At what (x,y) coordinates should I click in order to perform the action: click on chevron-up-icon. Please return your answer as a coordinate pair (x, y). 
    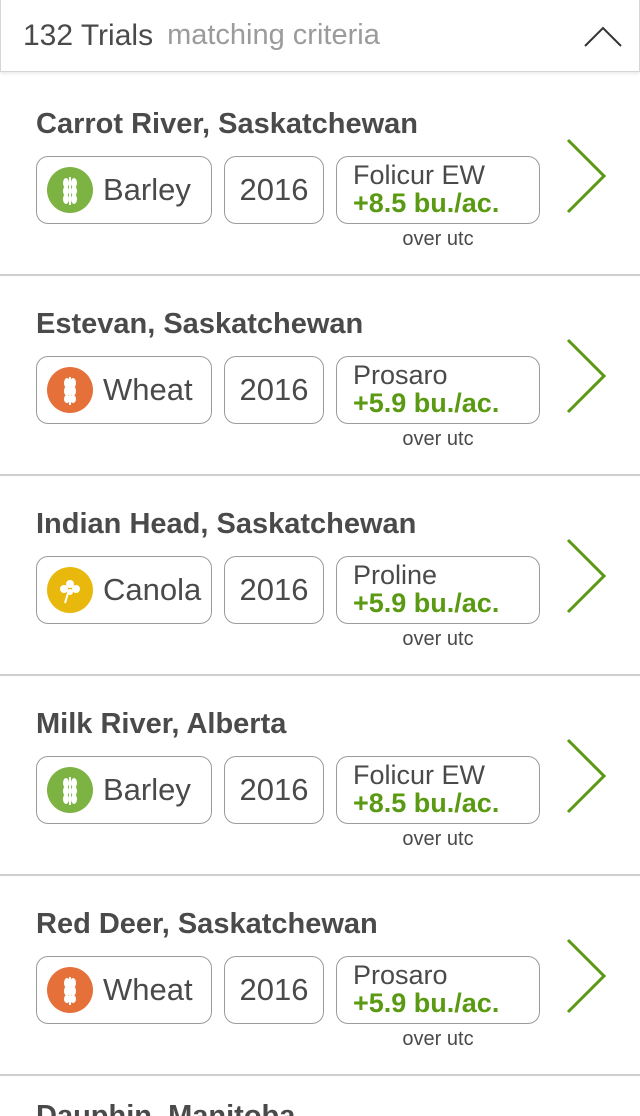
    Looking at the image, I should click on (603, 36).